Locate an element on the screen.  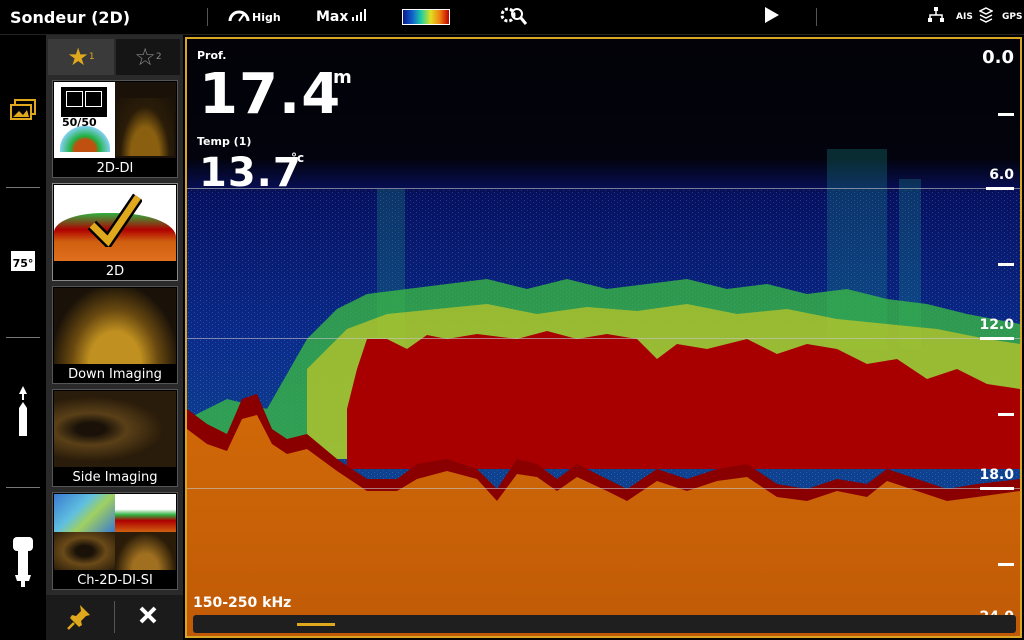
tile-label: Ch-2D-DI-SI is located at coordinates (115, 580).